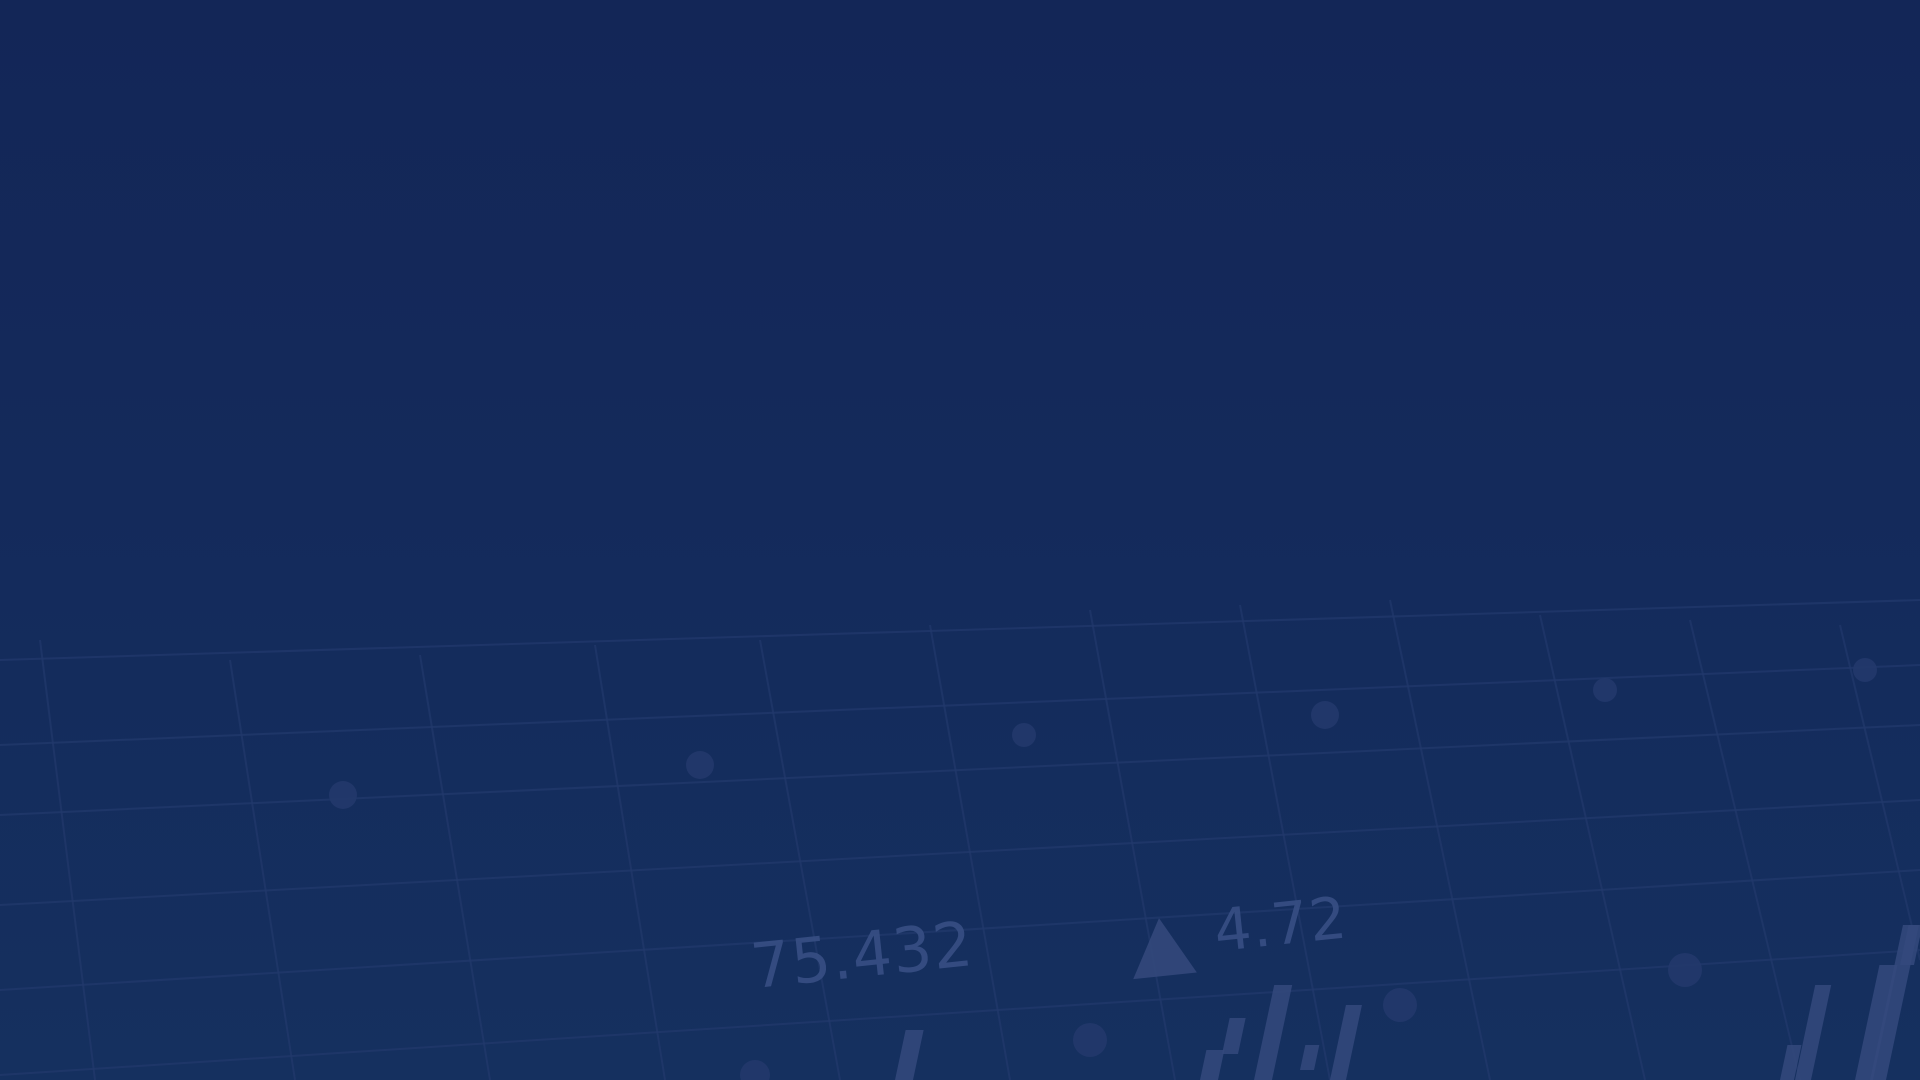 The height and width of the screenshot is (1080, 1920). I want to click on ticker-change-value: 4.72, so click(1280, 924).